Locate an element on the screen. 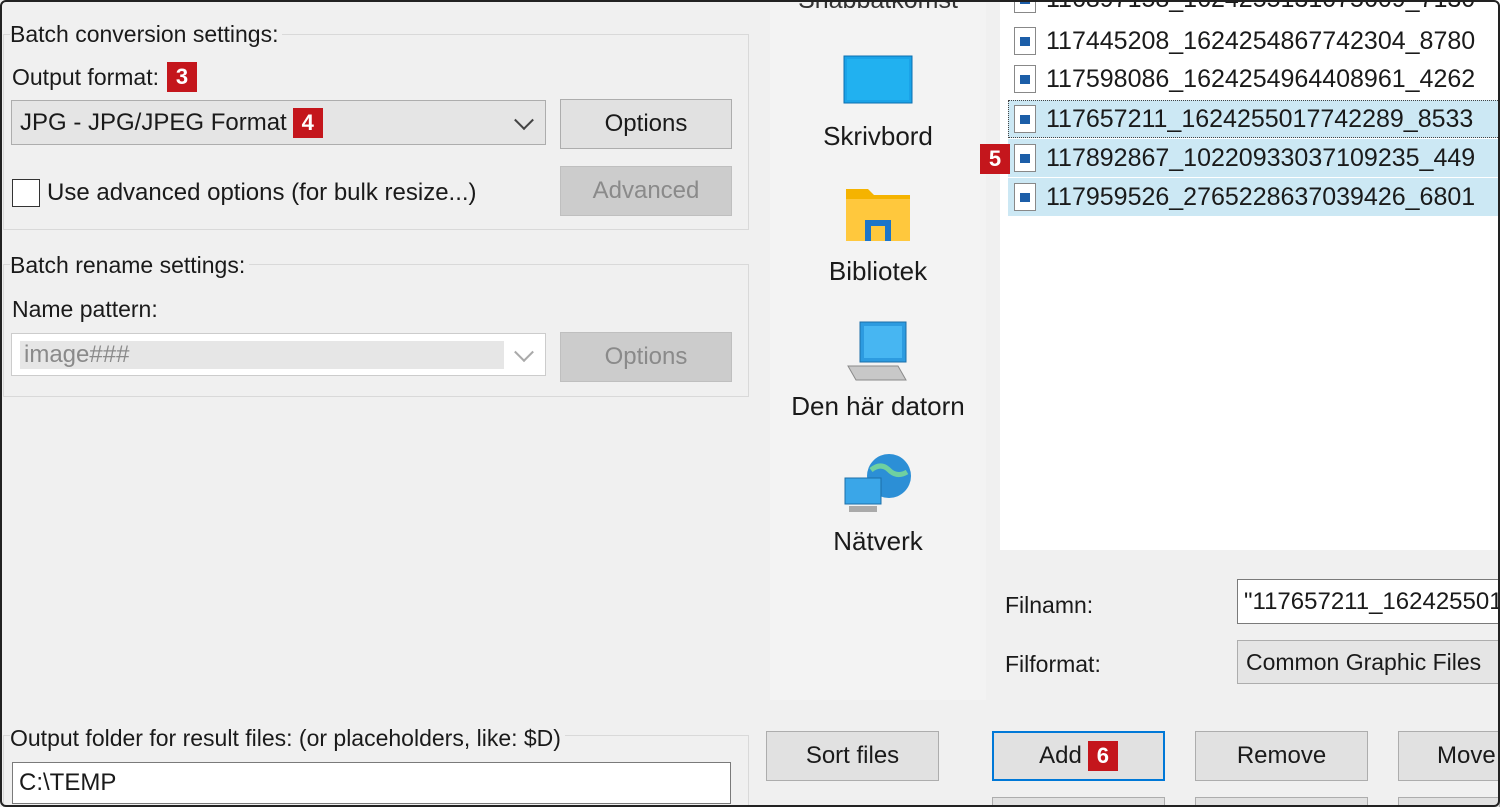 This screenshot has width=1500, height=807. add-button-label: Add is located at coordinates (1060, 755).